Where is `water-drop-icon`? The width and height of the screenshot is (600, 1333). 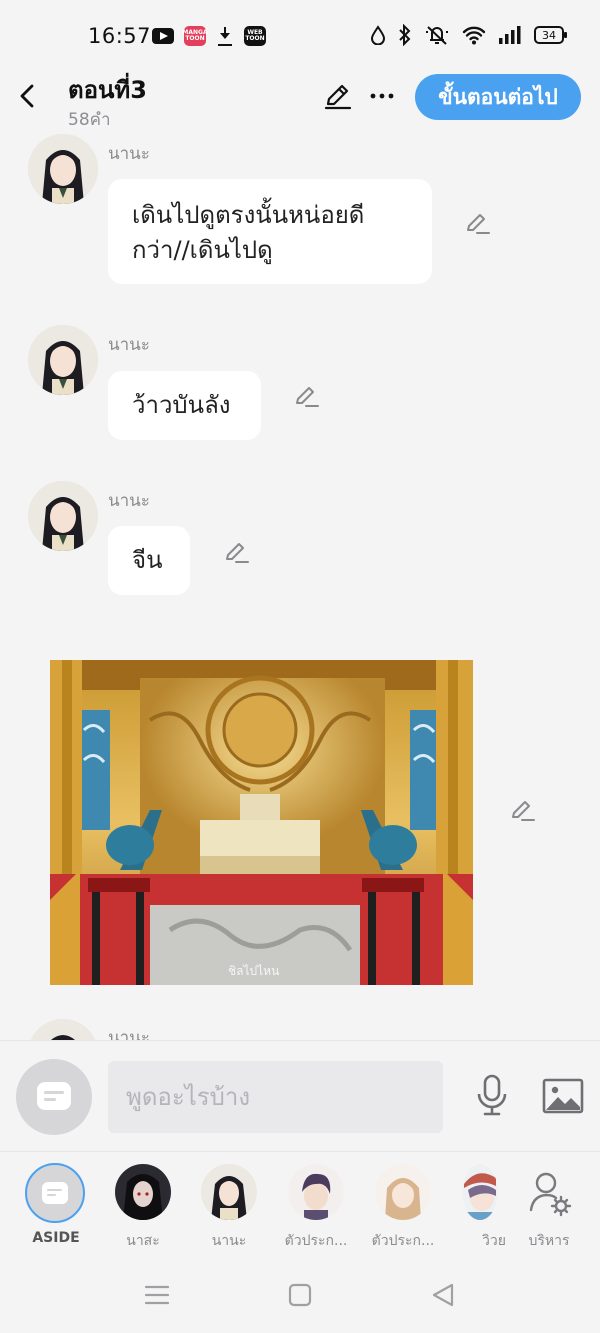
water-drop-icon is located at coordinates (378, 35).